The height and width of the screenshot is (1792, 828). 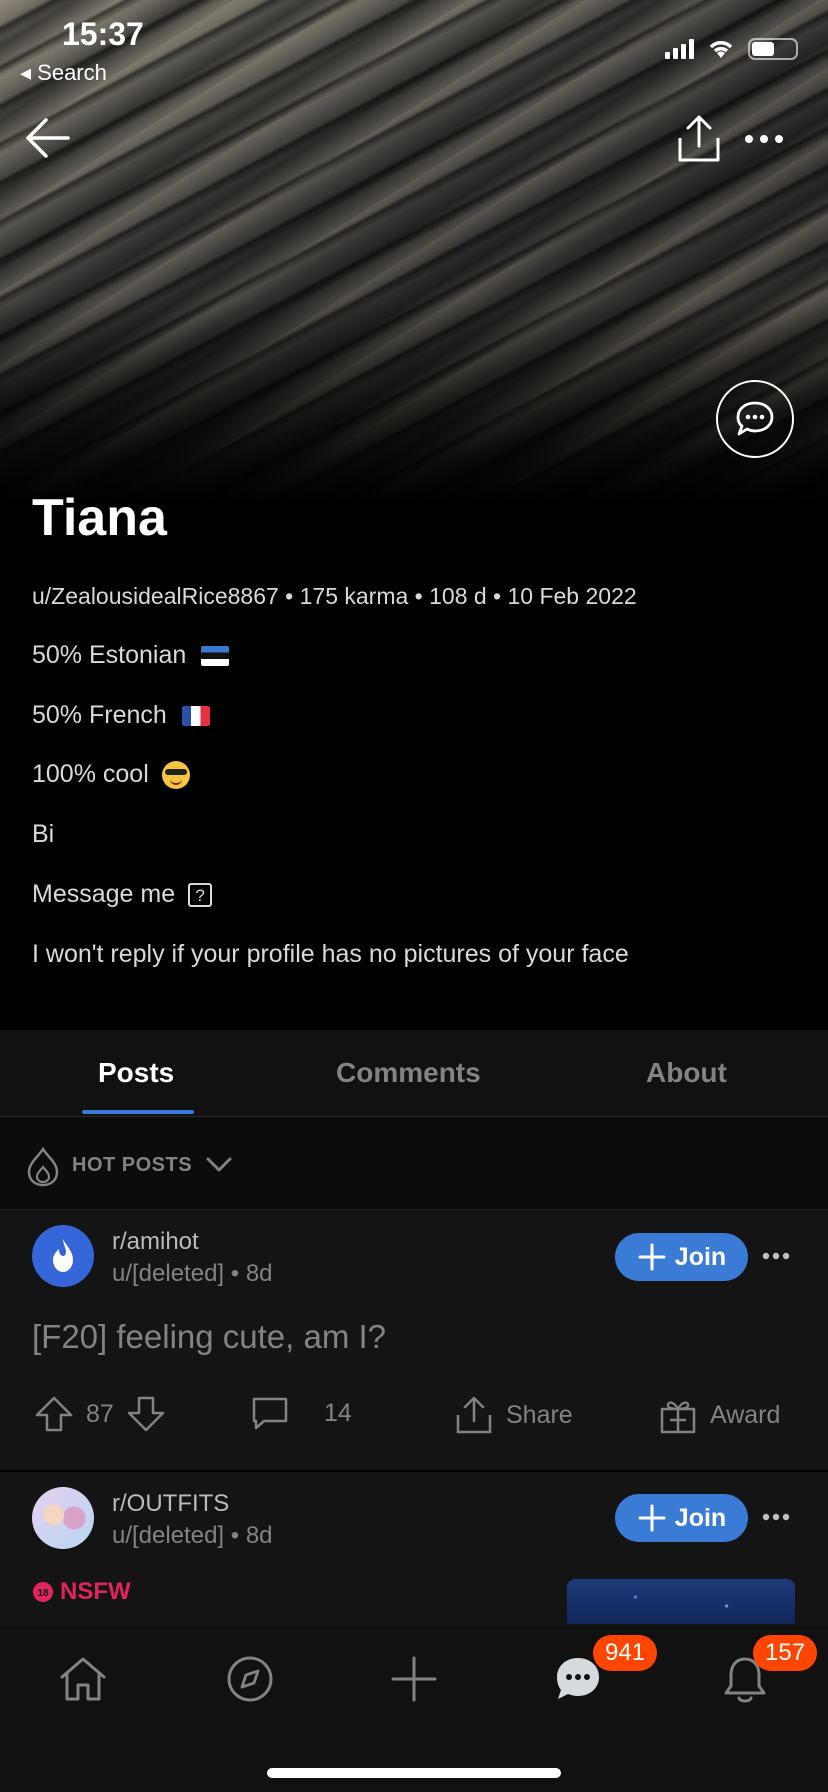 I want to click on home-icon, so click(x=83, y=1679).